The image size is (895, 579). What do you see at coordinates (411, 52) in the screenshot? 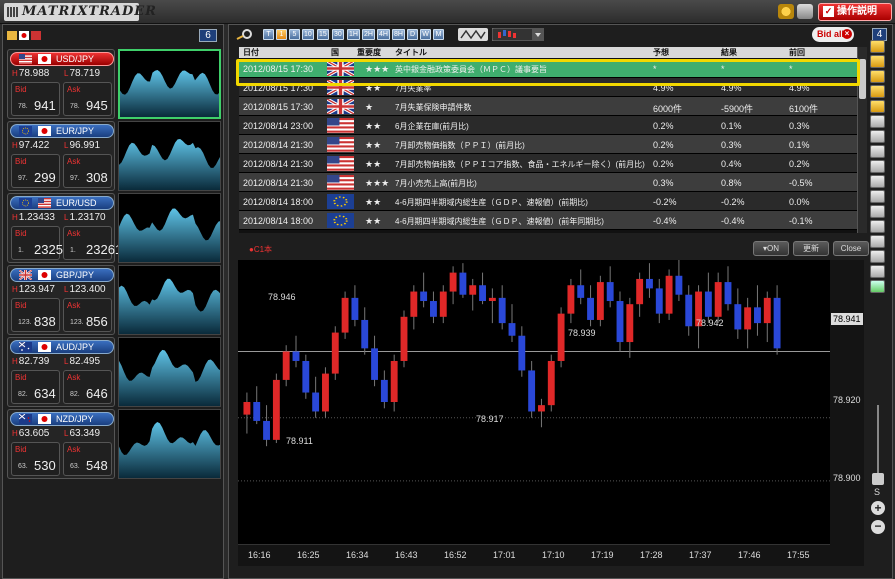
I see `col-title: タイトル` at bounding box center [411, 52].